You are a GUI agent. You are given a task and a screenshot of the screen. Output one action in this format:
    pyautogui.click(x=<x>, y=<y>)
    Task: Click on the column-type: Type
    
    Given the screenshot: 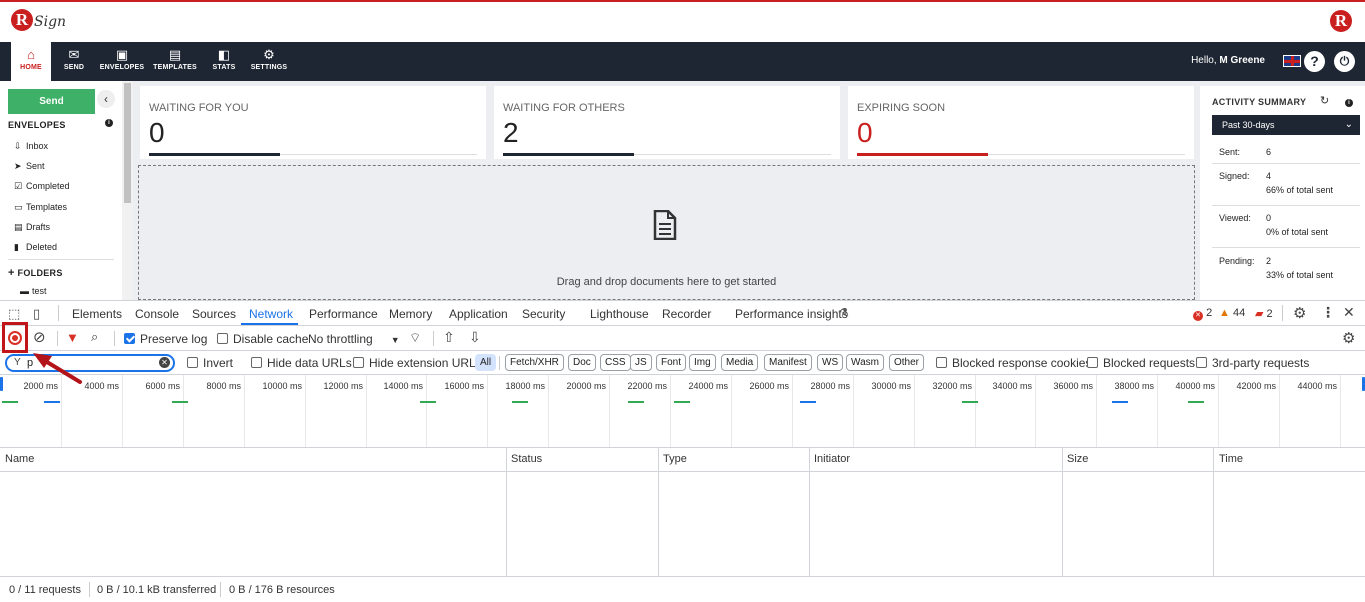 What is the action you would take?
    pyautogui.click(x=675, y=459)
    